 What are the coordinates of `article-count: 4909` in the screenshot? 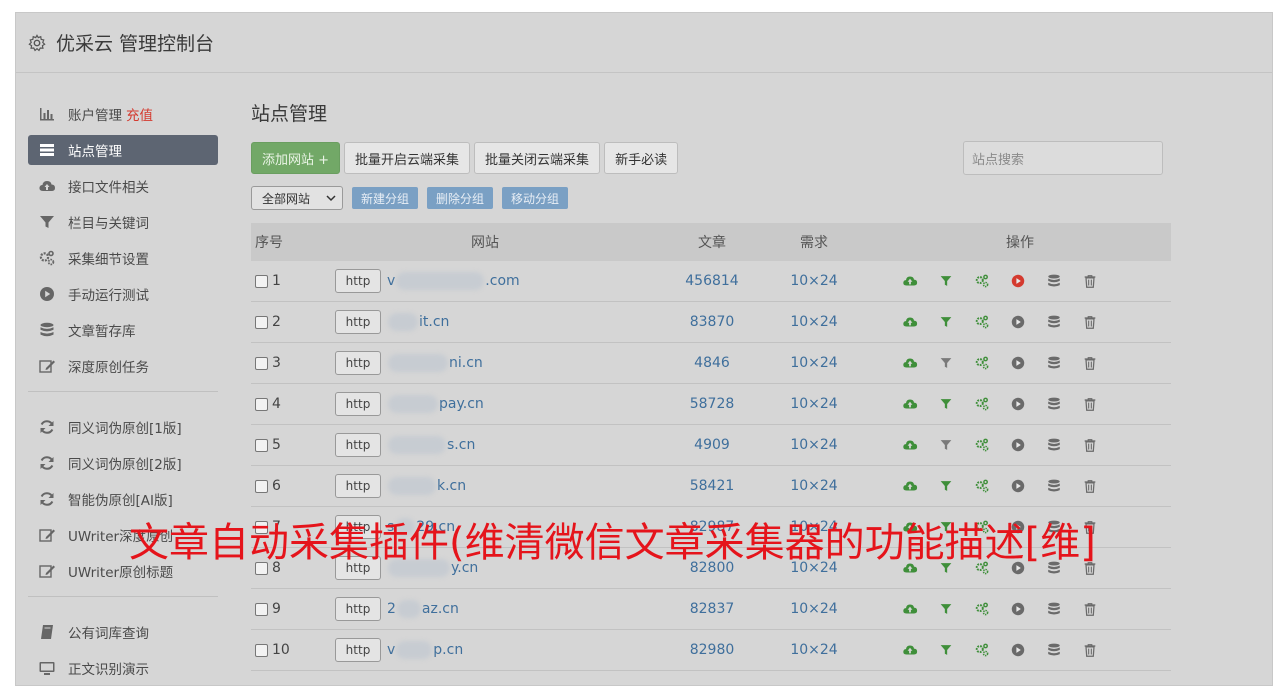 It's located at (712, 445).